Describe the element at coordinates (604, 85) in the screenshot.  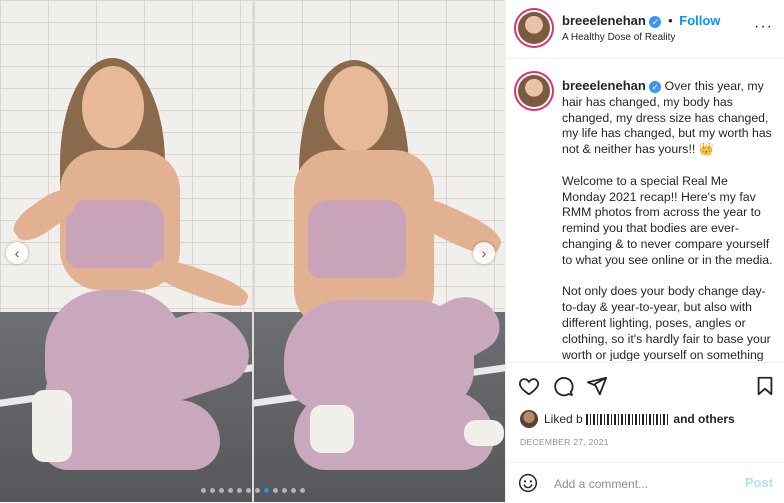
I see `caption-username-link: breeelenehan` at that location.